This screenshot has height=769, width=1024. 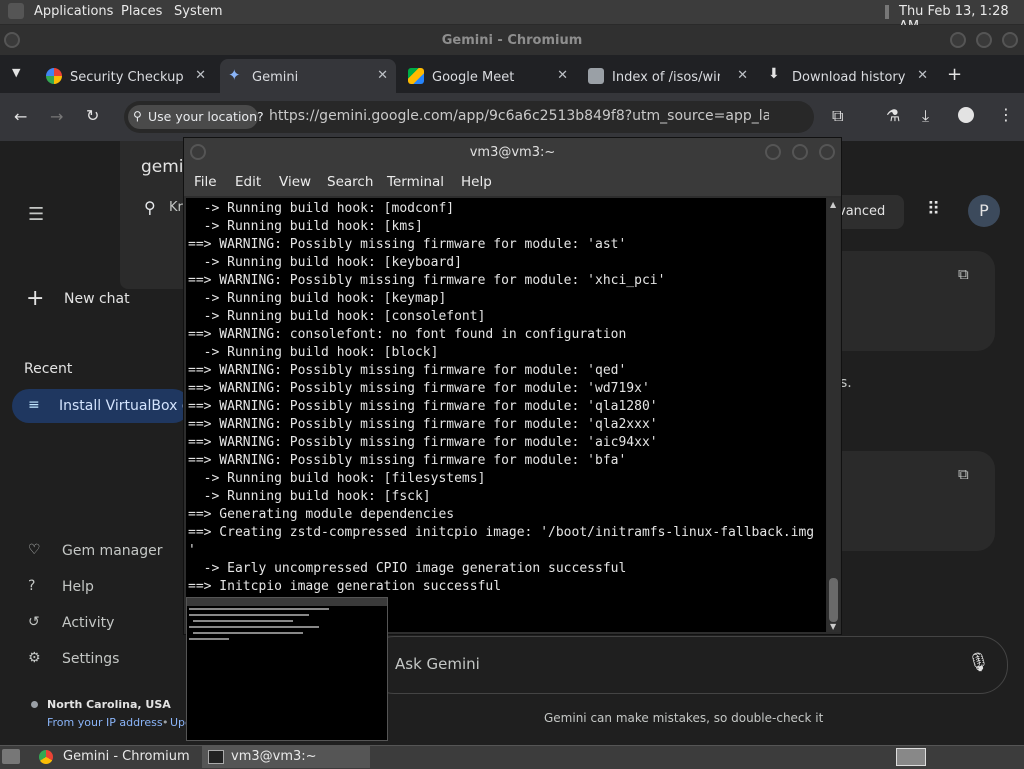 I want to click on prompt-bubble-1: ⧉, so click(x=915, y=301).